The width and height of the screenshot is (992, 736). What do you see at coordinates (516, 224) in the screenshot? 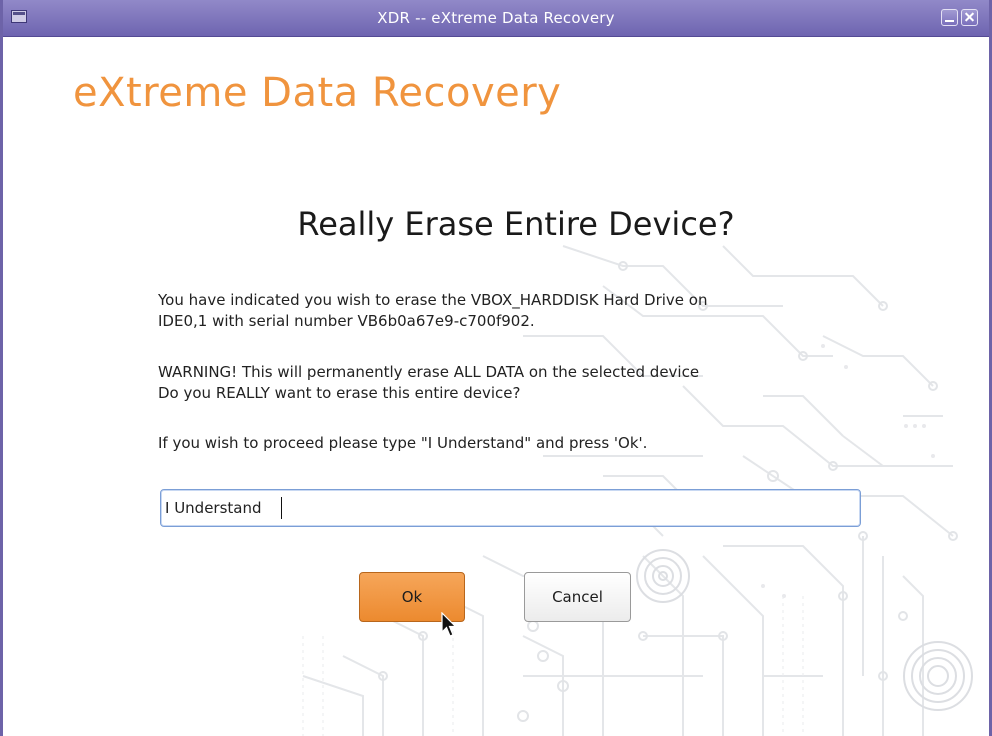
I see `dialog-title: Really Erase Entire Device?` at bounding box center [516, 224].